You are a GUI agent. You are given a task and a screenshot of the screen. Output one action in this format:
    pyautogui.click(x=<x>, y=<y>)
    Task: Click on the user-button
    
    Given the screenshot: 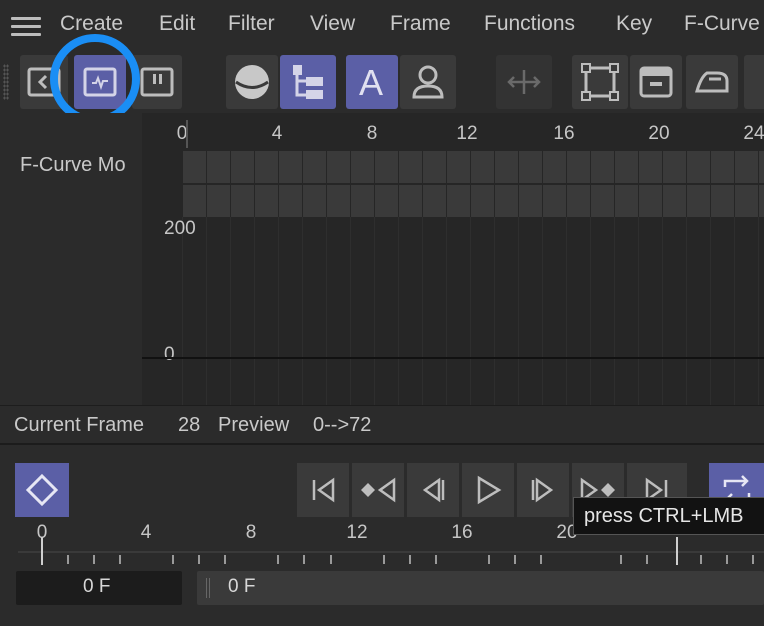 What is the action you would take?
    pyautogui.click(x=428, y=82)
    